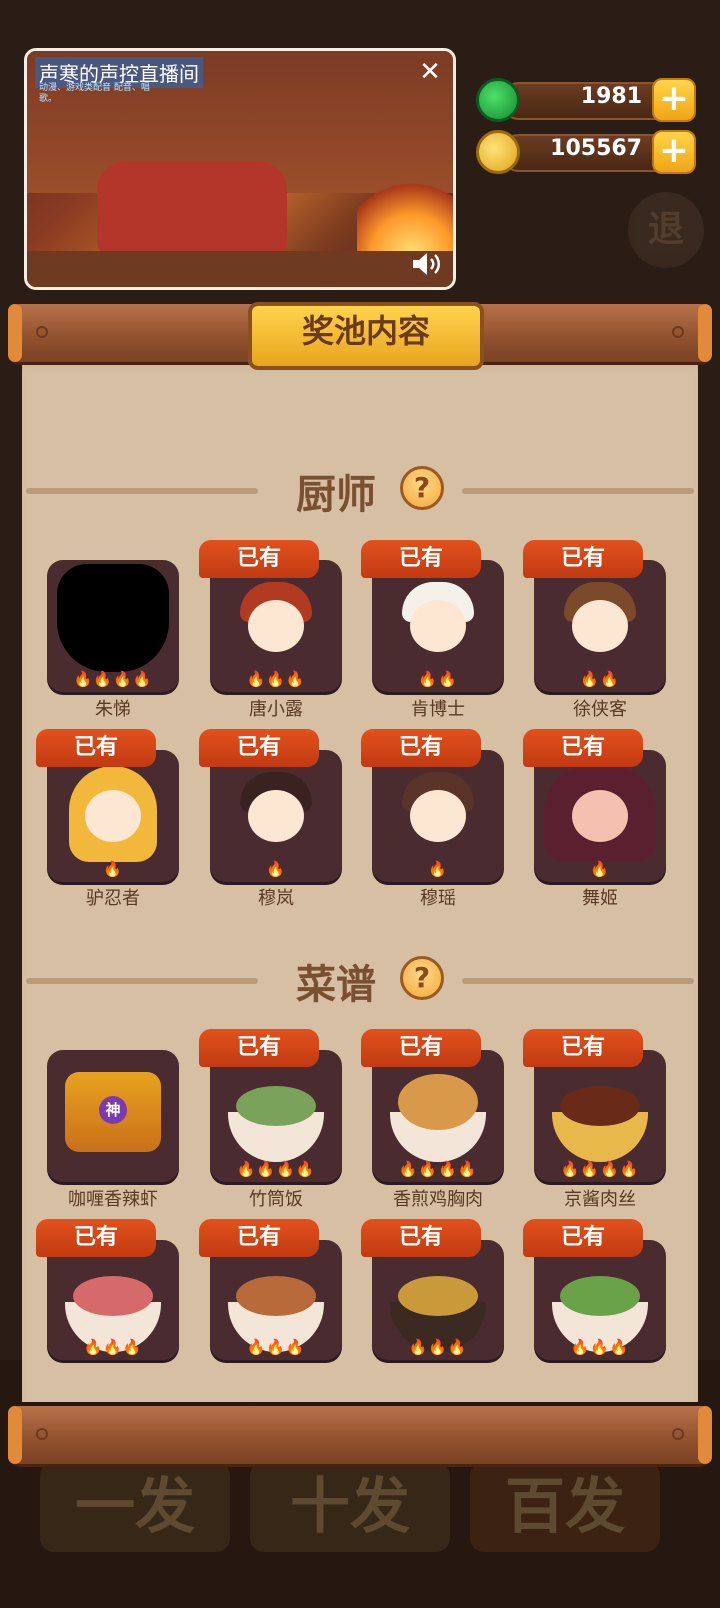 This screenshot has height=1608, width=720. What do you see at coordinates (135, 1507) in the screenshot?
I see `draw-one-button: 一发` at bounding box center [135, 1507].